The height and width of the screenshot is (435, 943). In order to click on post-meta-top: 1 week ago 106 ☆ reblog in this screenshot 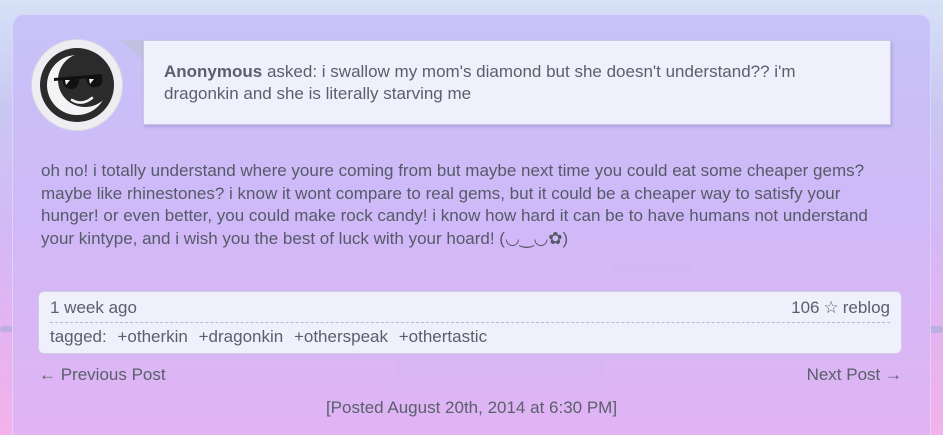, I will do `click(470, 310)`.